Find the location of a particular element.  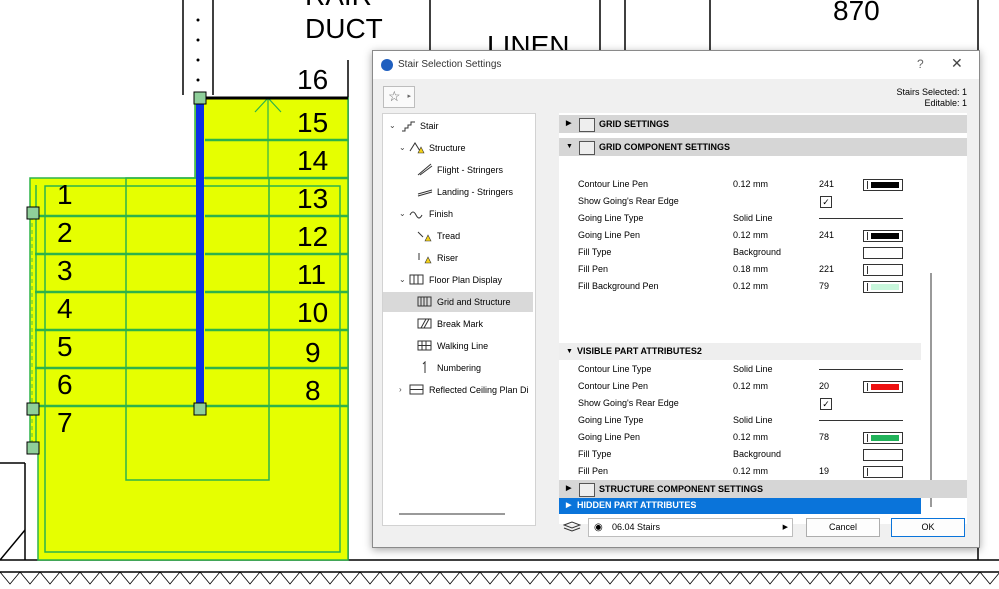

step-number: 10 is located at coordinates (312, 312).